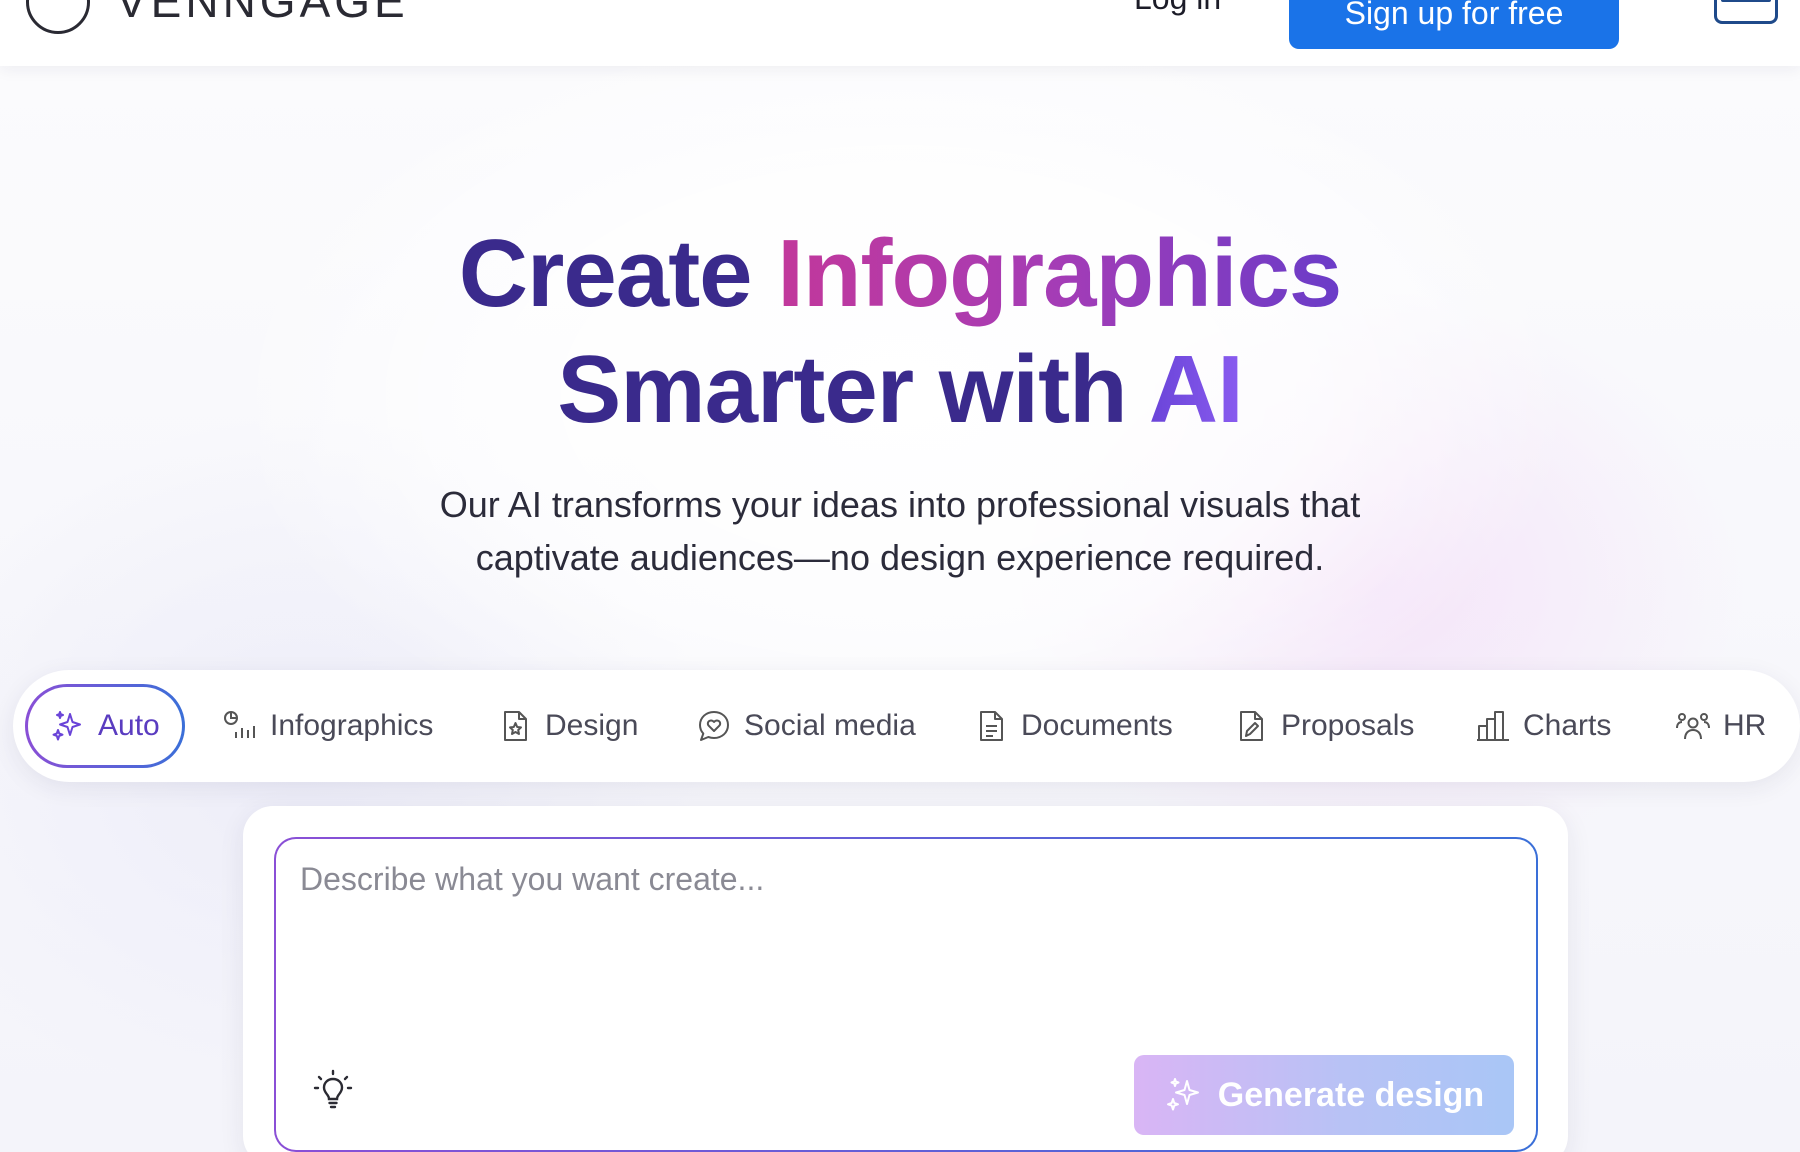 This screenshot has height=1152, width=1800. I want to click on tab-proposals: Proposals, so click(1323, 726).